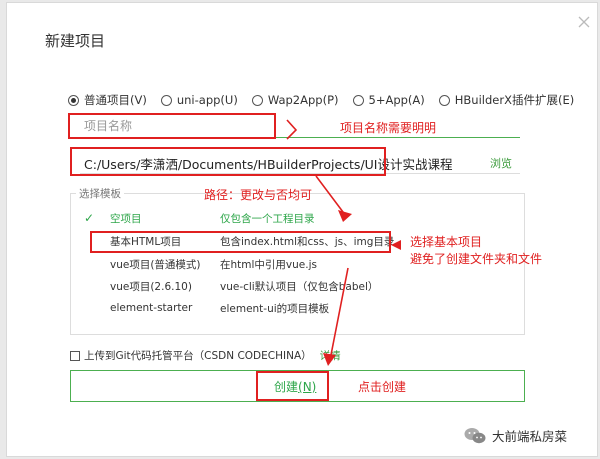 Image resolution: width=600 pixels, height=459 pixels. What do you see at coordinates (501, 163) in the screenshot?
I see `browse-button: 浏览` at bounding box center [501, 163].